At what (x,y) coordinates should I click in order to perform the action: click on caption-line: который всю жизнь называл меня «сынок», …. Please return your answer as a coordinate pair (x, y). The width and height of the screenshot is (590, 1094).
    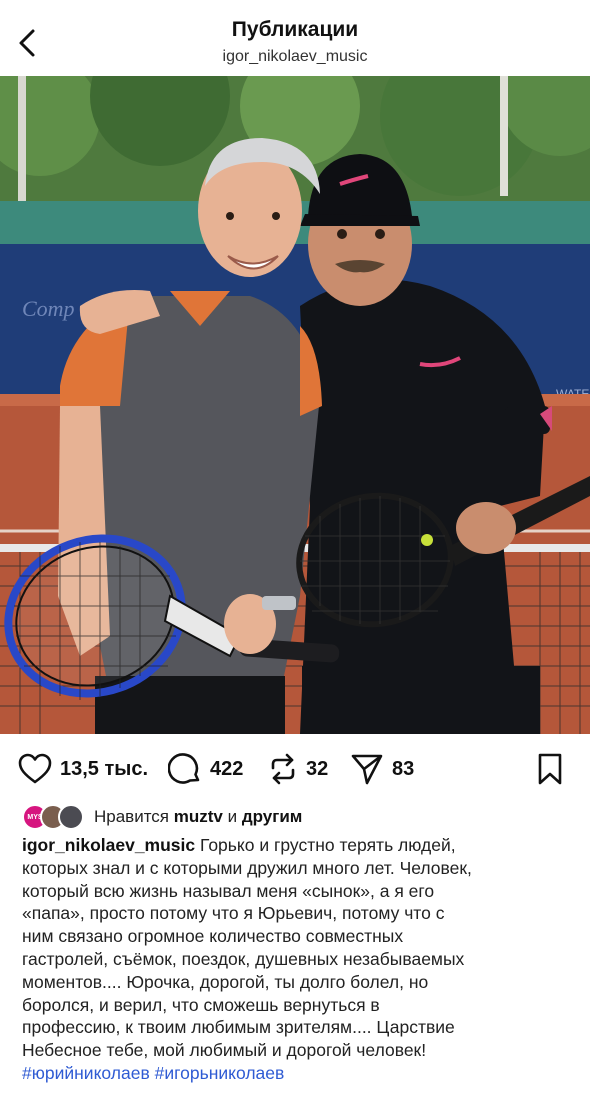
    Looking at the image, I should click on (228, 890).